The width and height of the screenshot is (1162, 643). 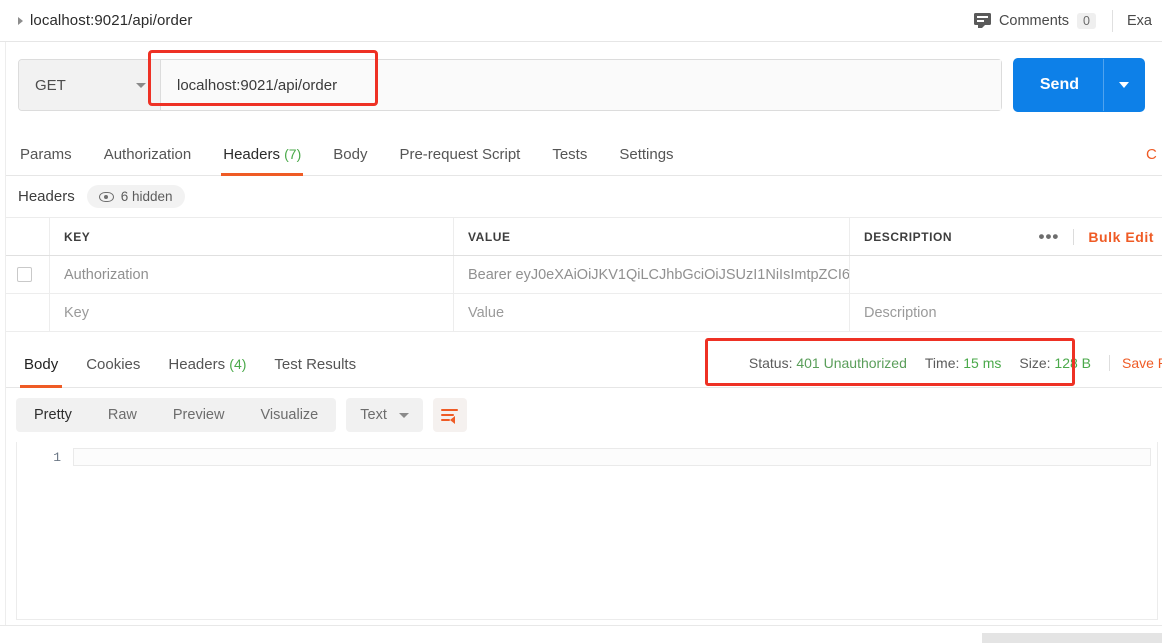 I want to click on column-header-key: KEY, so click(x=252, y=236).